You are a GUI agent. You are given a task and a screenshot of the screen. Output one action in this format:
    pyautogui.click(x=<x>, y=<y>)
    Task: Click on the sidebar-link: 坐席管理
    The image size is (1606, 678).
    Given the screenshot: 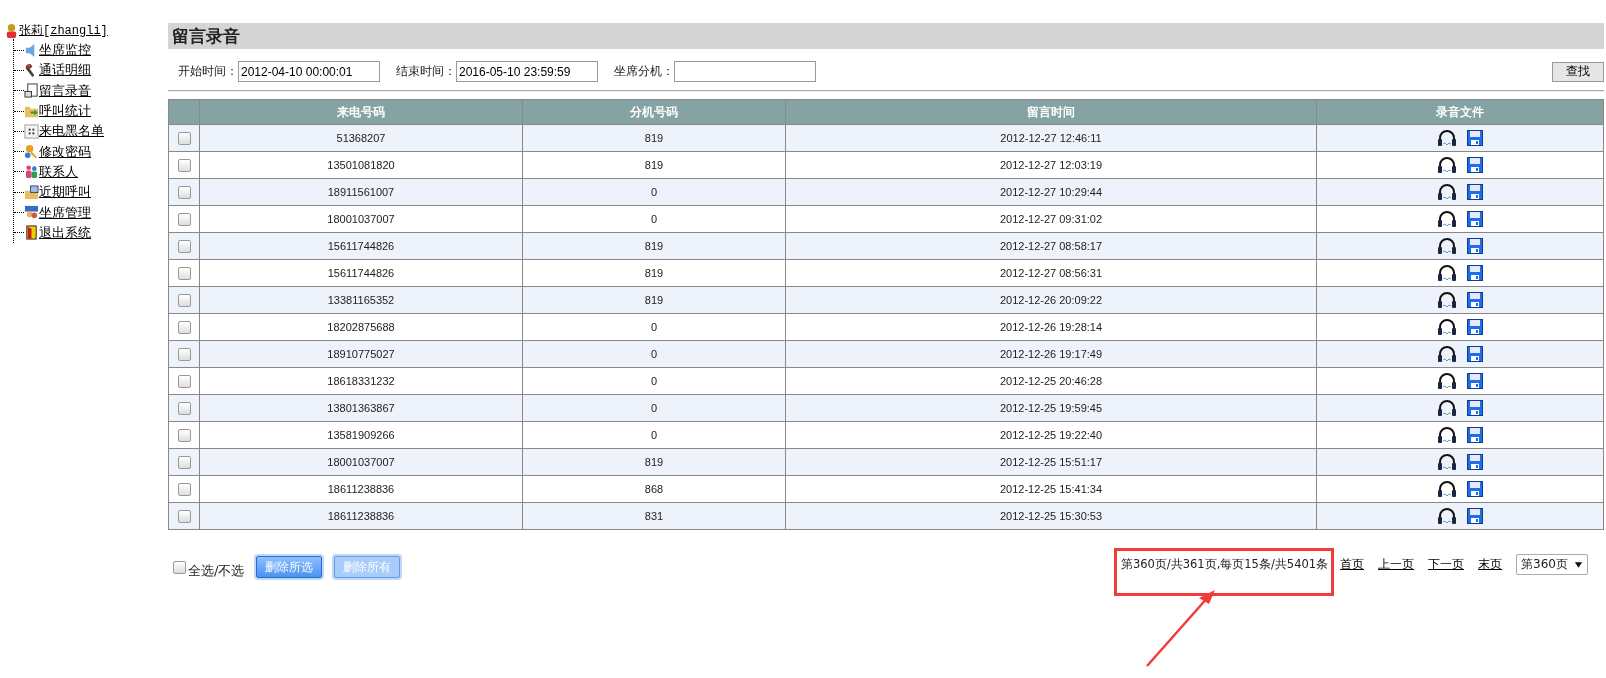 What is the action you would take?
    pyautogui.click(x=65, y=212)
    